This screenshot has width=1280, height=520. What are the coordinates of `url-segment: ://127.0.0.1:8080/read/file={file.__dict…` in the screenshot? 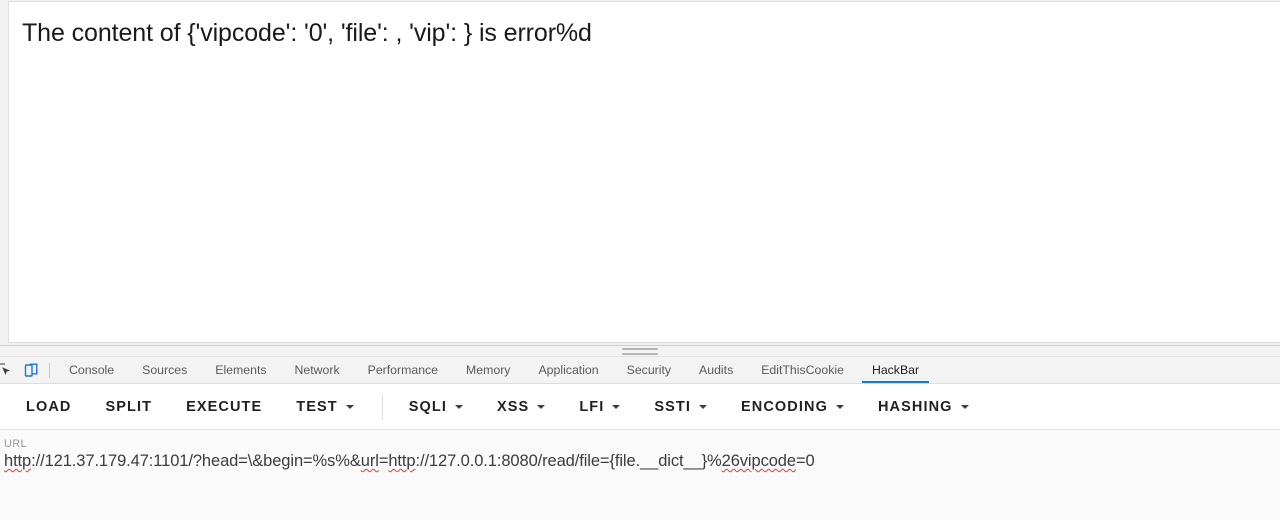 It's located at (568, 461).